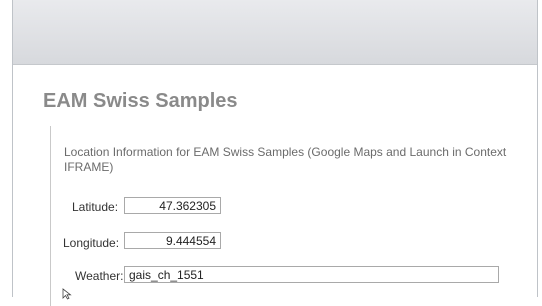 The image size is (542, 306). Describe the element at coordinates (172, 205) in the screenshot. I see `latitude-field` at that location.